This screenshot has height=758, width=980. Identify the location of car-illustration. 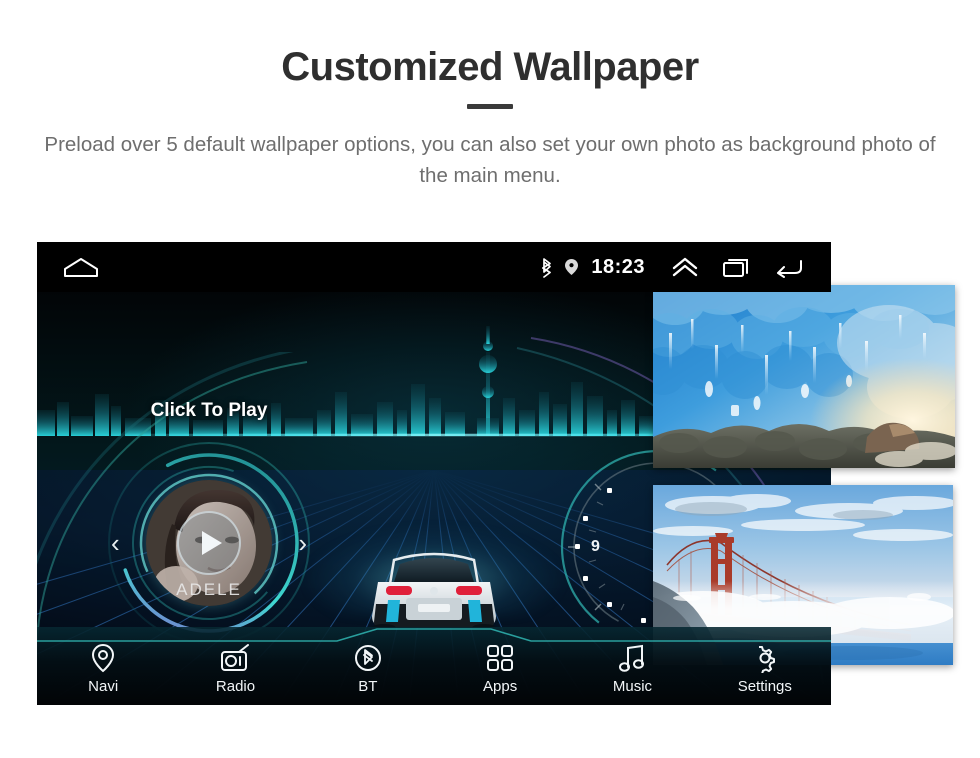
(434, 584).